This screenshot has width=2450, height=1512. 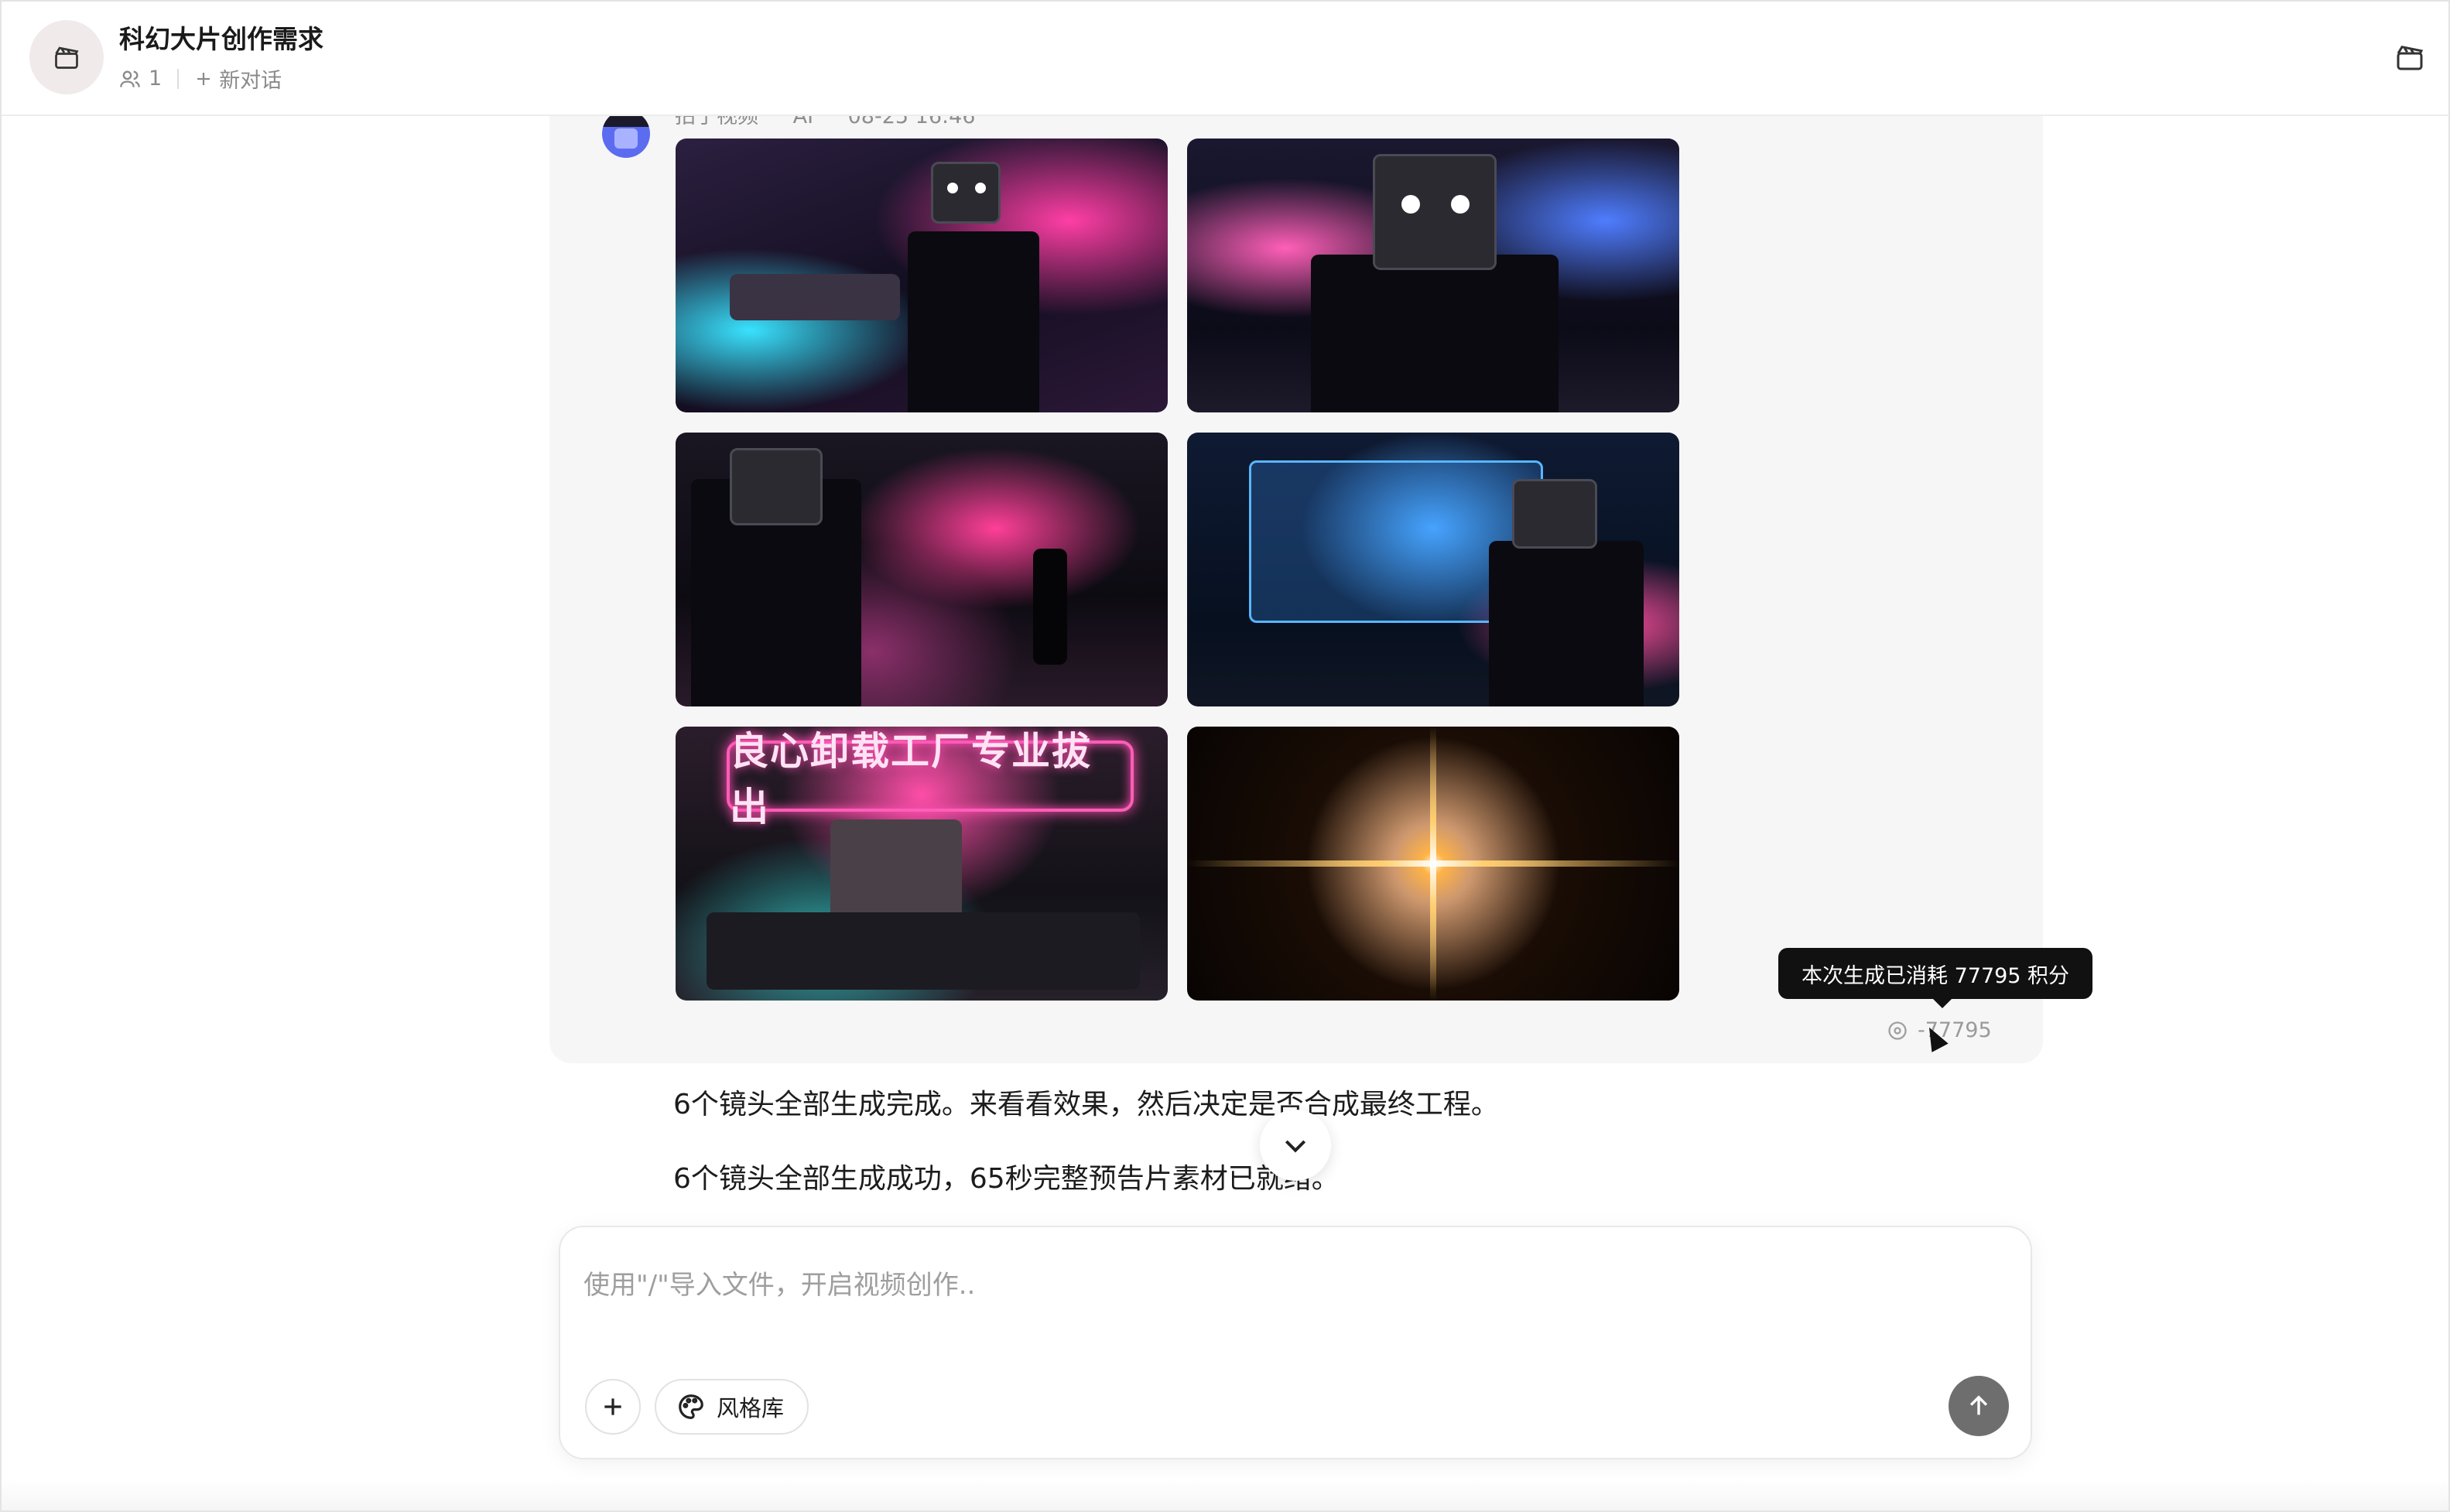 I want to click on message-text-line-2: 6个镜头全部生成成功，65秒完整预告片素材已就绪。, so click(x=1006, y=1179).